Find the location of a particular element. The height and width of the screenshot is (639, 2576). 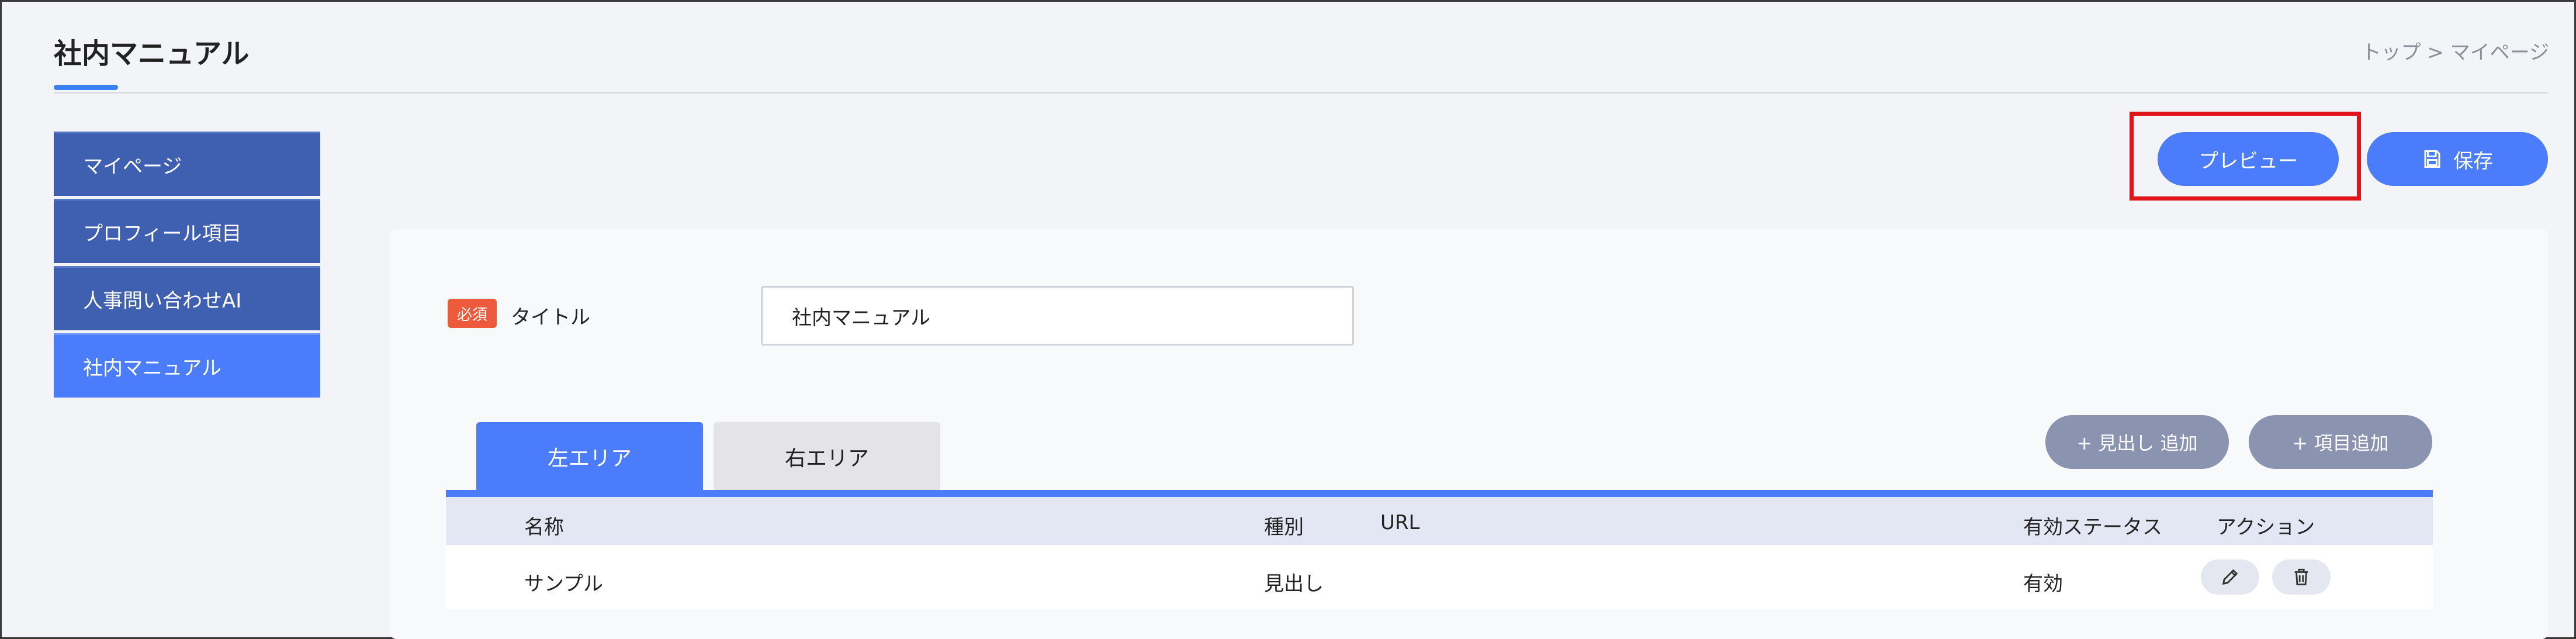

tab-content-bar is located at coordinates (1439, 494).